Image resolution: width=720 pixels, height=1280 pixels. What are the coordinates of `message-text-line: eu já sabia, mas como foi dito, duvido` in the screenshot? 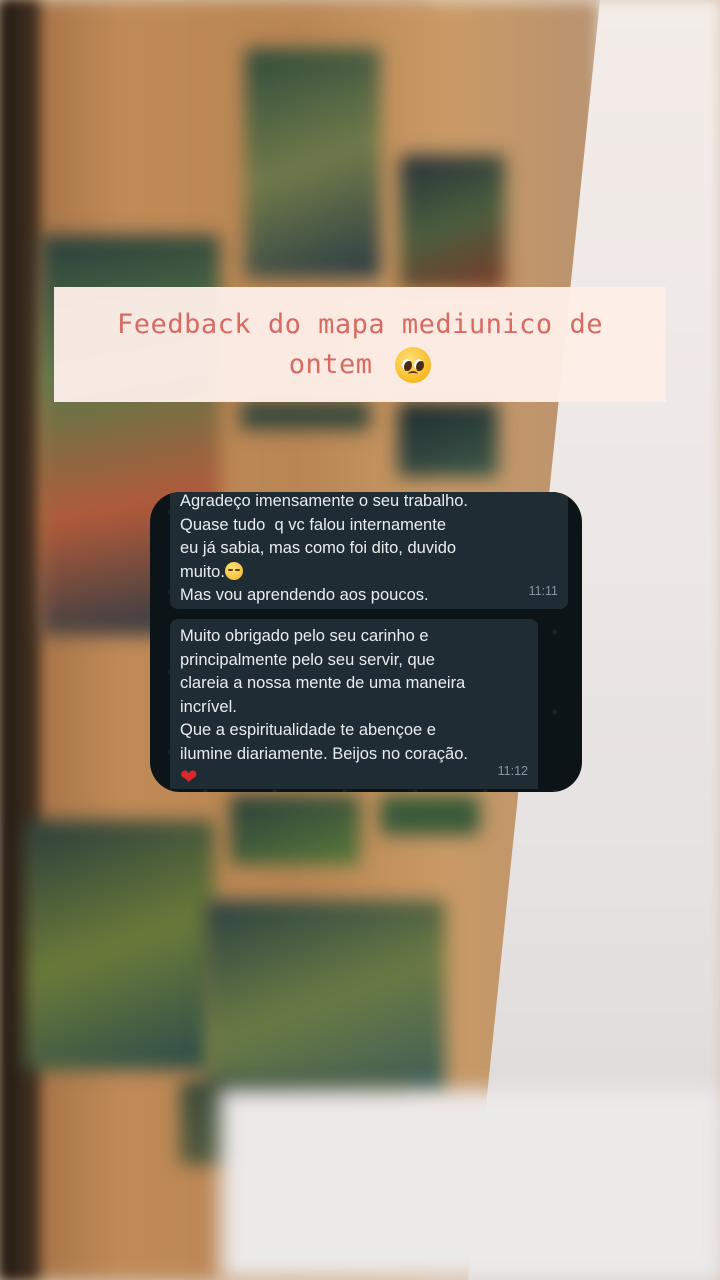 It's located at (318, 548).